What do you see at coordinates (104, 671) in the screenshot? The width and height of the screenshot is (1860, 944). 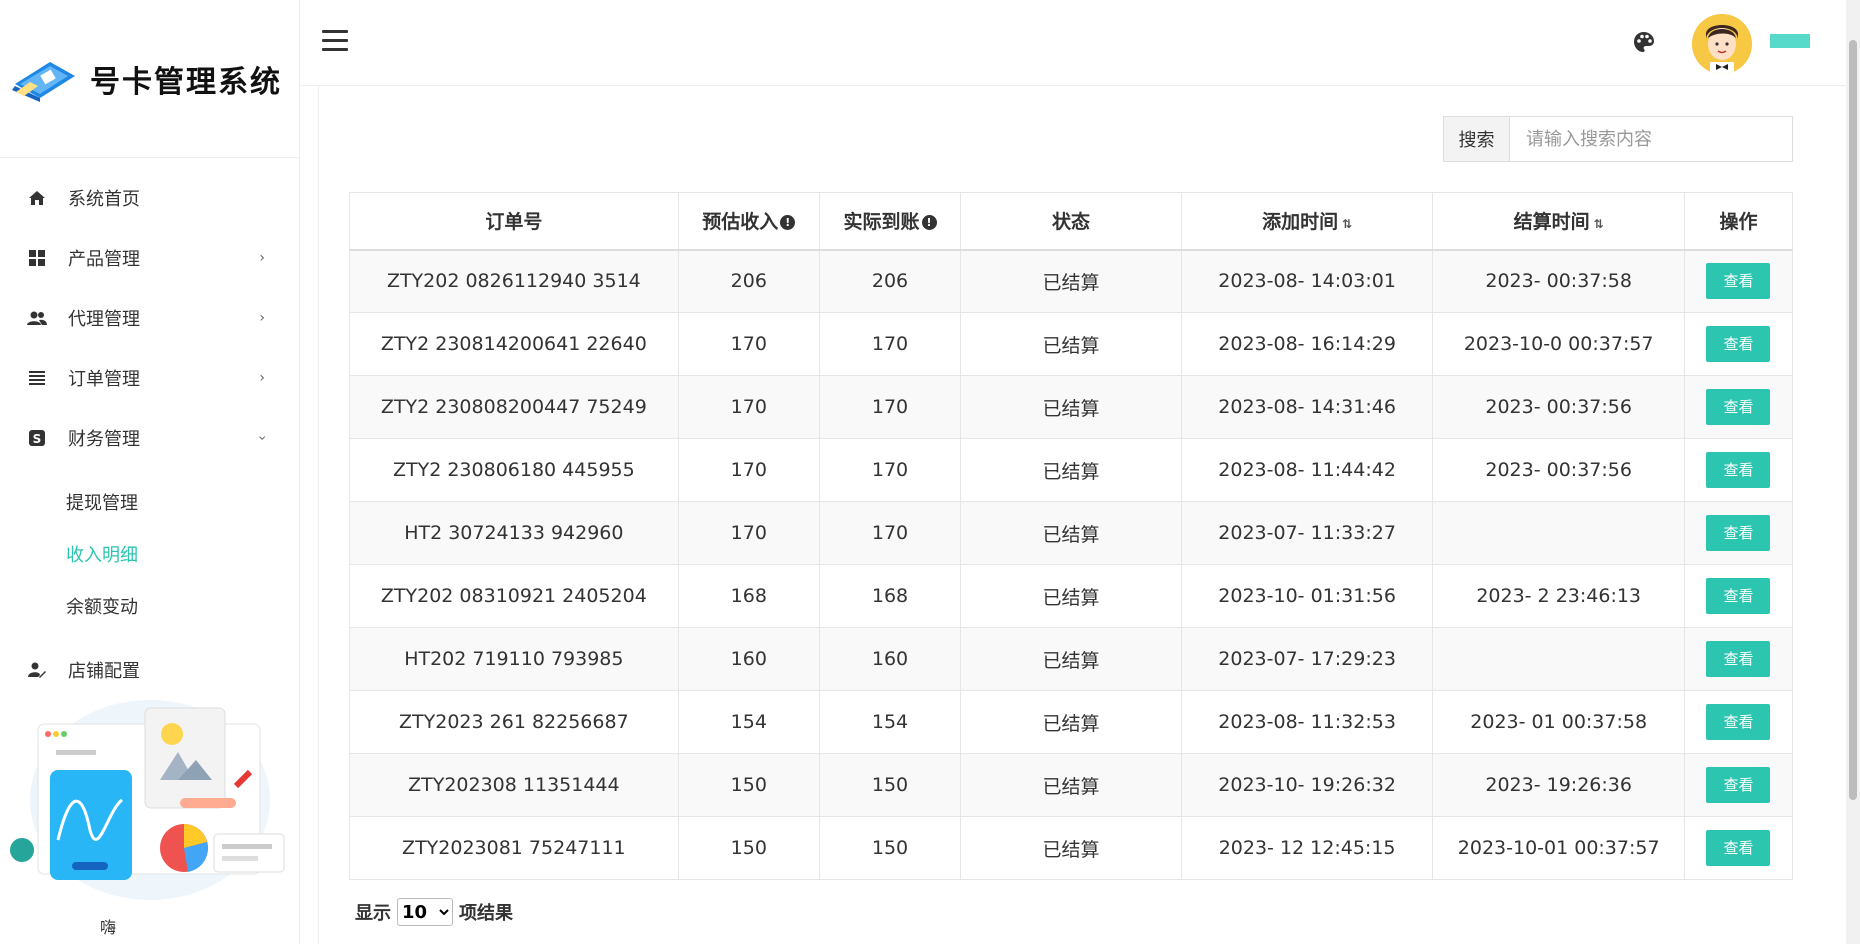 I see `sidebar-item-label: 店铺配置` at bounding box center [104, 671].